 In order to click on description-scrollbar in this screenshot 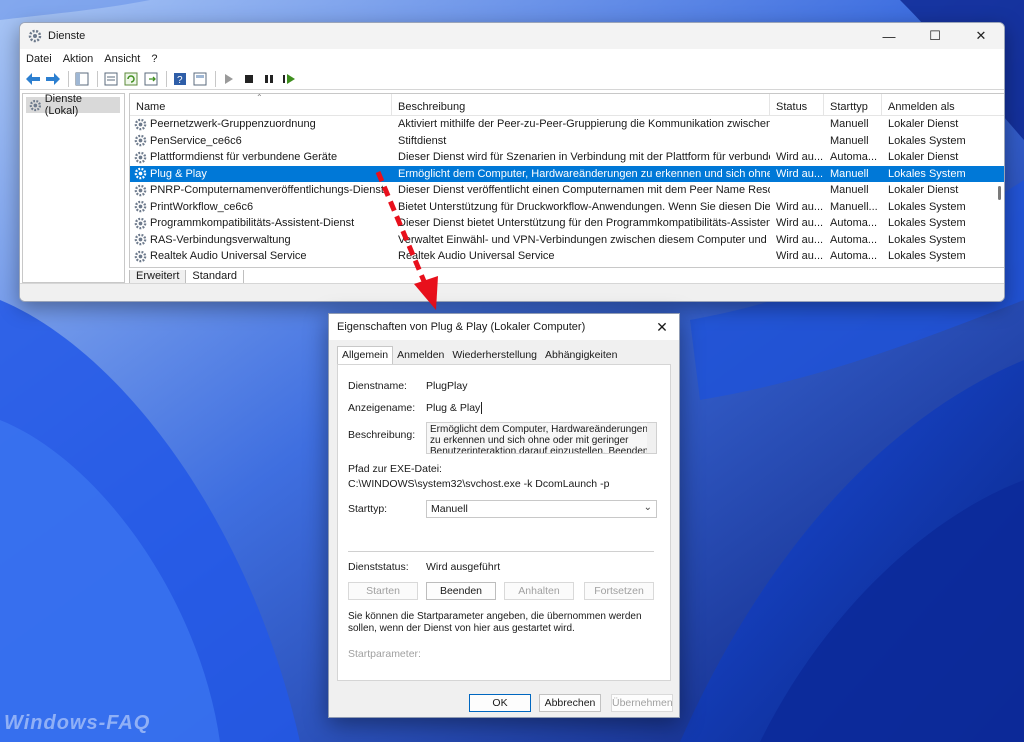, I will do `click(651, 438)`.